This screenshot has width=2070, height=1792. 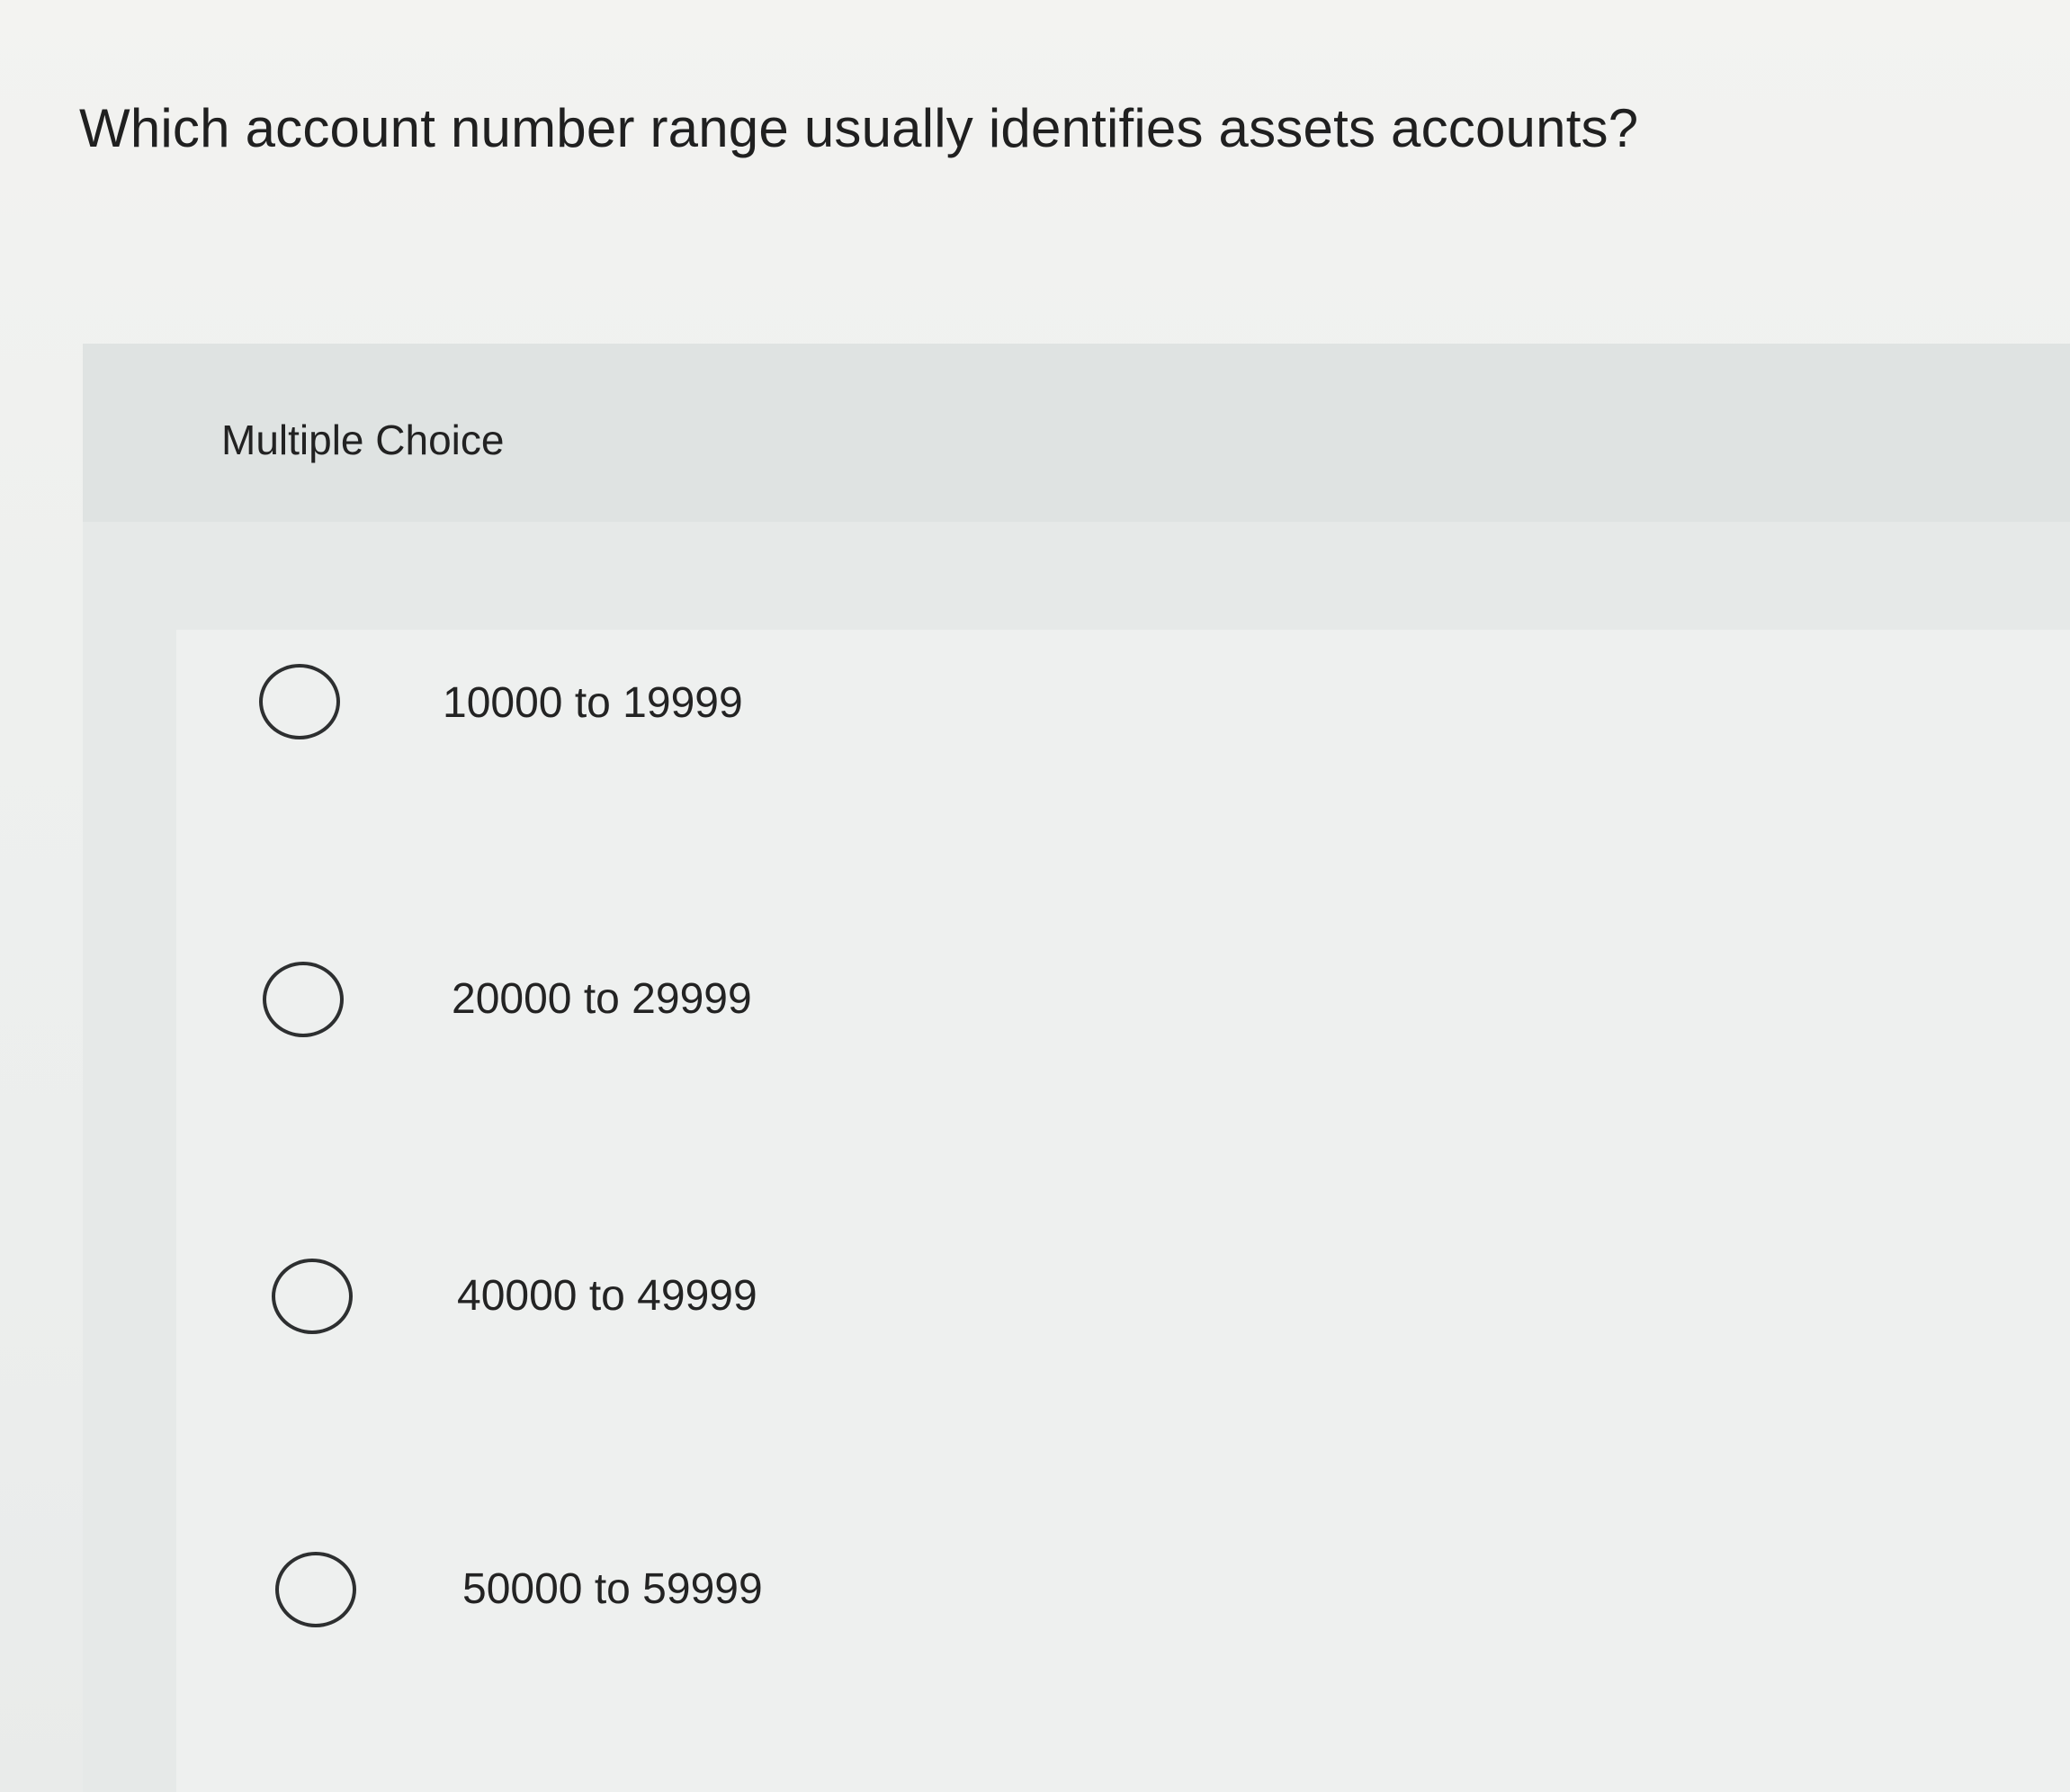 I want to click on option-3: 40000 to 49999, so click(x=1123, y=1295).